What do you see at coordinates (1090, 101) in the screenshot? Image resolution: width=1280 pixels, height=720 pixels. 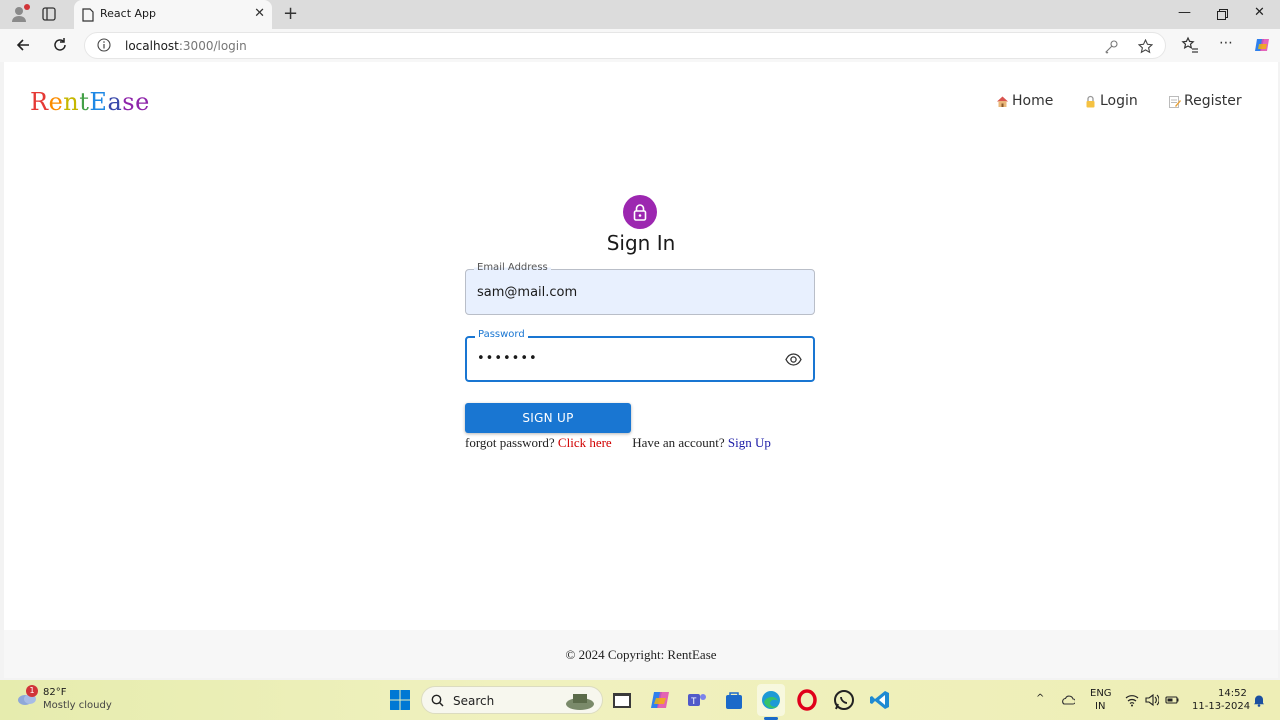 I see `lock-icon` at bounding box center [1090, 101].